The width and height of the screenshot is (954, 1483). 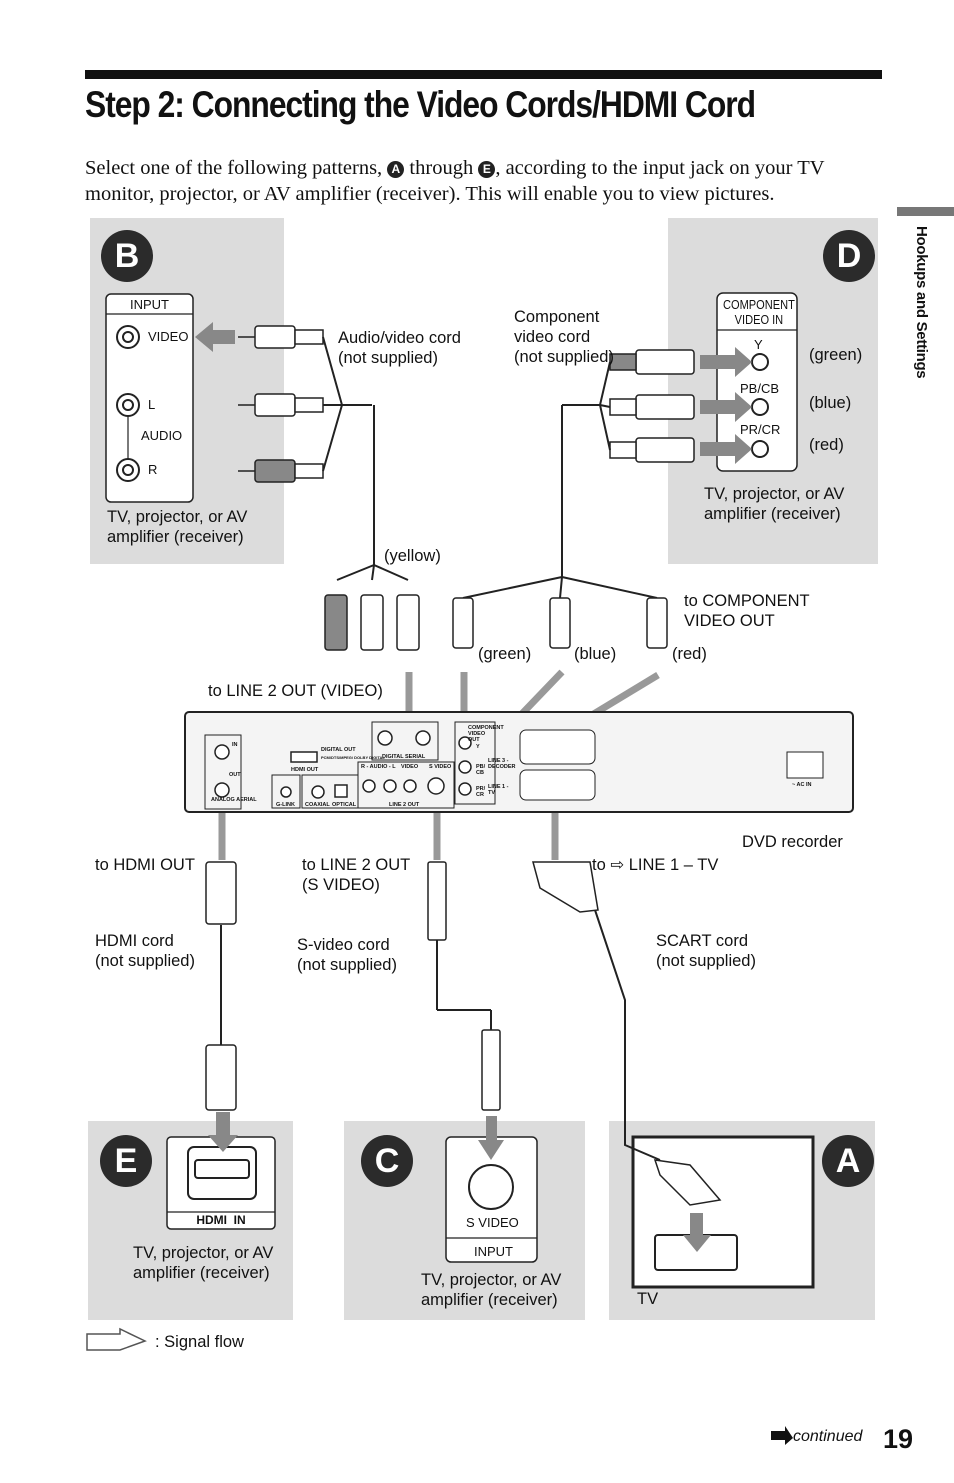 I want to click on badge-a: A, so click(x=848, y=1161).